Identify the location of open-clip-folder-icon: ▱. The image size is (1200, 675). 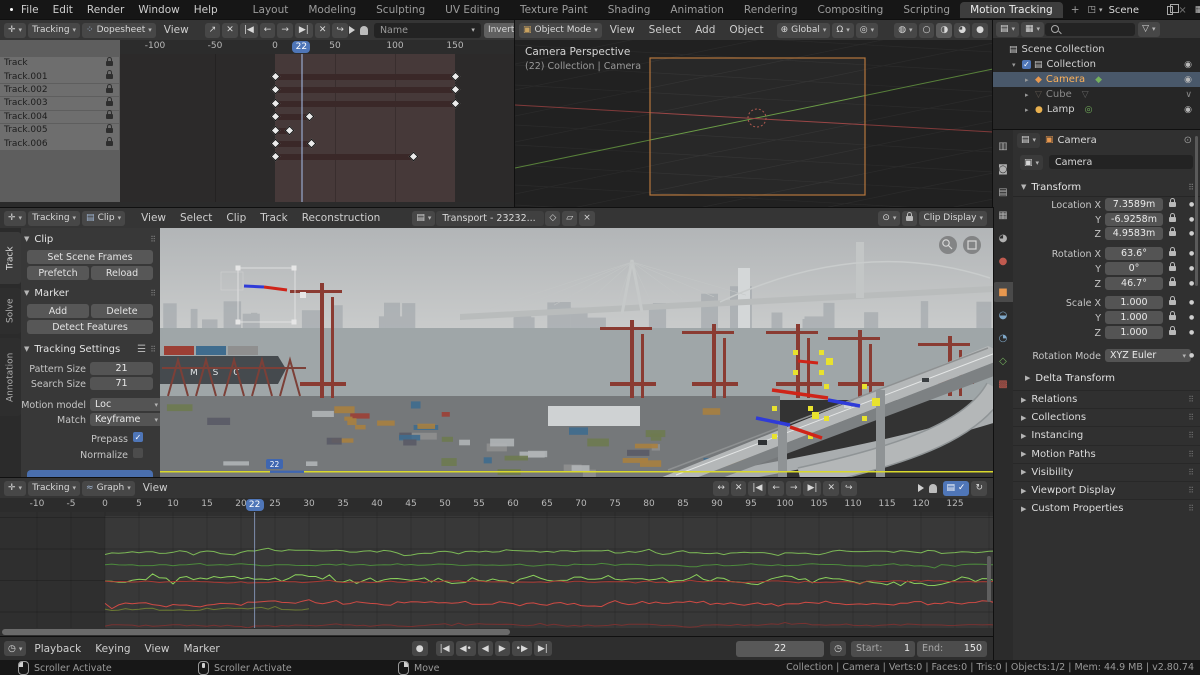
(570, 218).